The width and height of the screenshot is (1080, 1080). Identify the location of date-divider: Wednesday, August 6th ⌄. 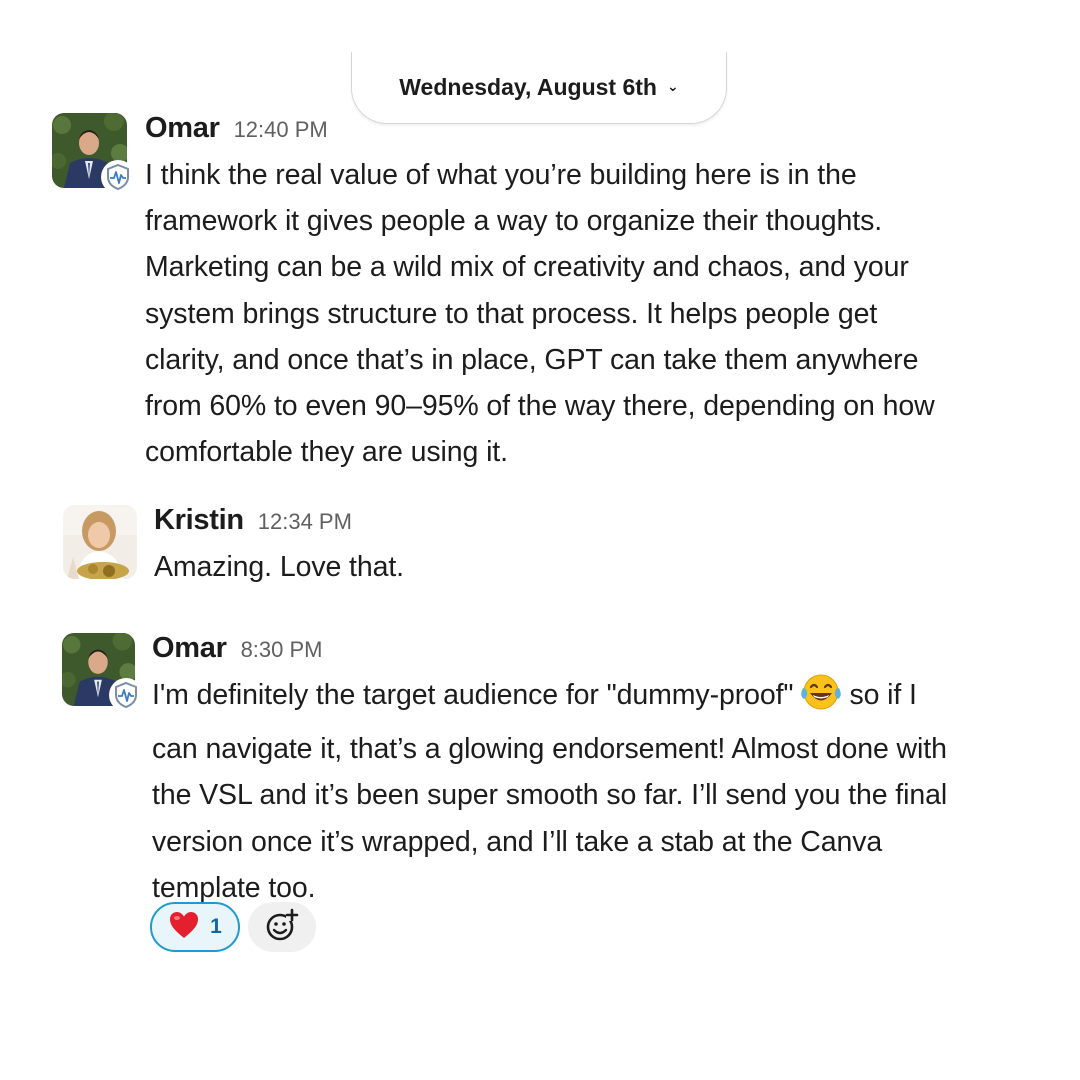
(539, 88).